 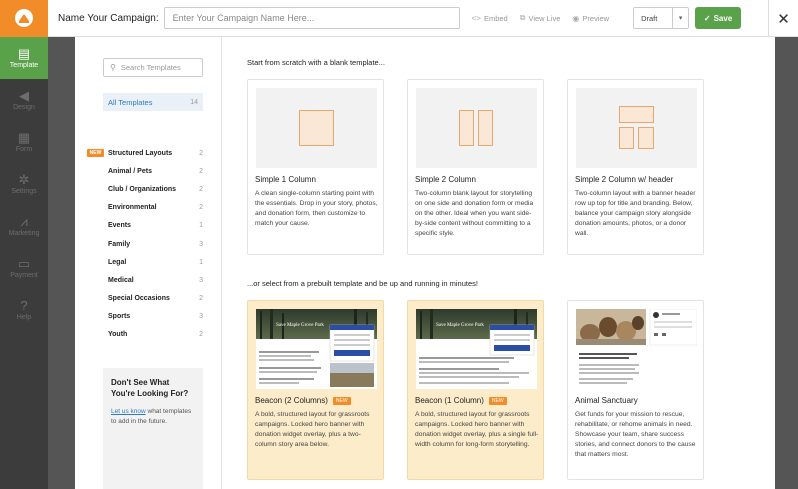 I want to click on external-link-icon: ⧉, so click(x=522, y=17).